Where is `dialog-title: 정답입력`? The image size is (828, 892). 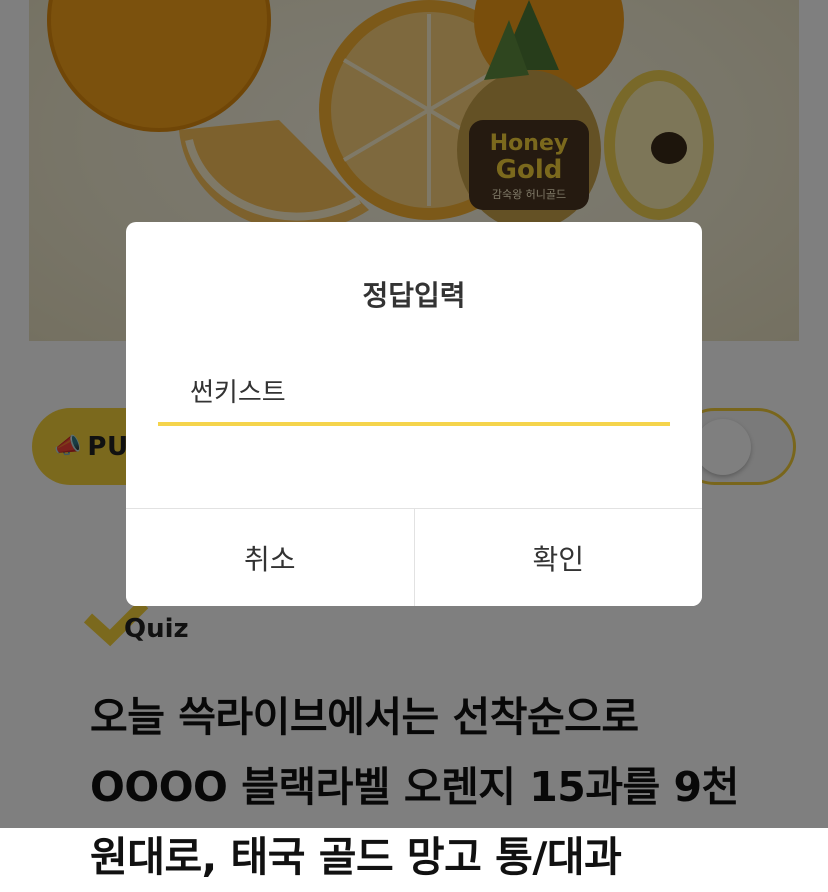 dialog-title: 정답입력 is located at coordinates (414, 295).